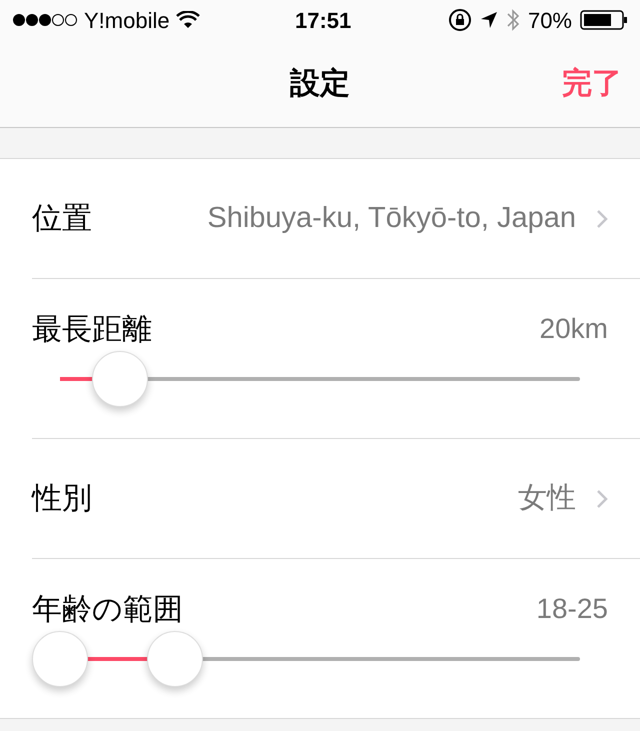  Describe the element at coordinates (320, 84) in the screenshot. I see `page-title: 設定` at that location.